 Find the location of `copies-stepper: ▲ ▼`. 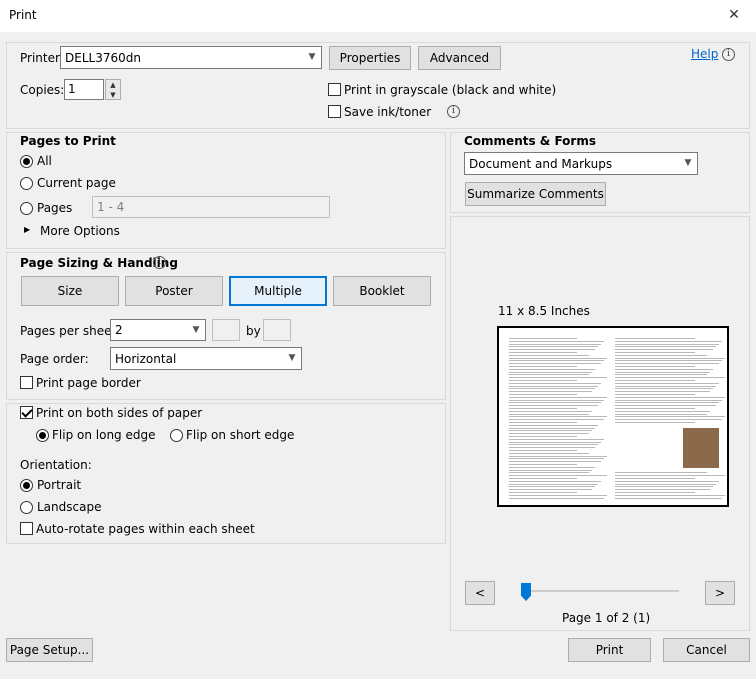

copies-stepper: ▲ ▼ is located at coordinates (113, 89).